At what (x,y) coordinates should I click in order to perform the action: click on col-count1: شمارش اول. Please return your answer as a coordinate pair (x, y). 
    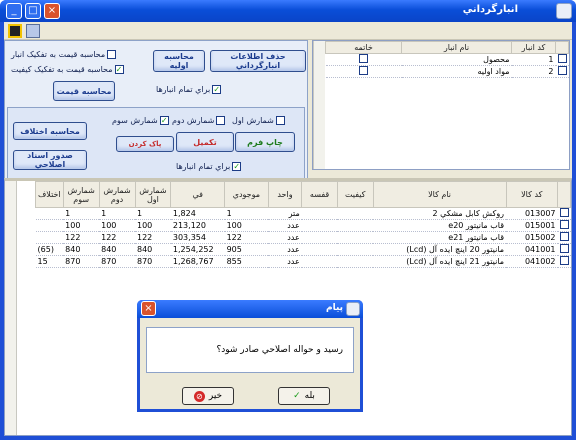
    Looking at the image, I should click on (153, 194).